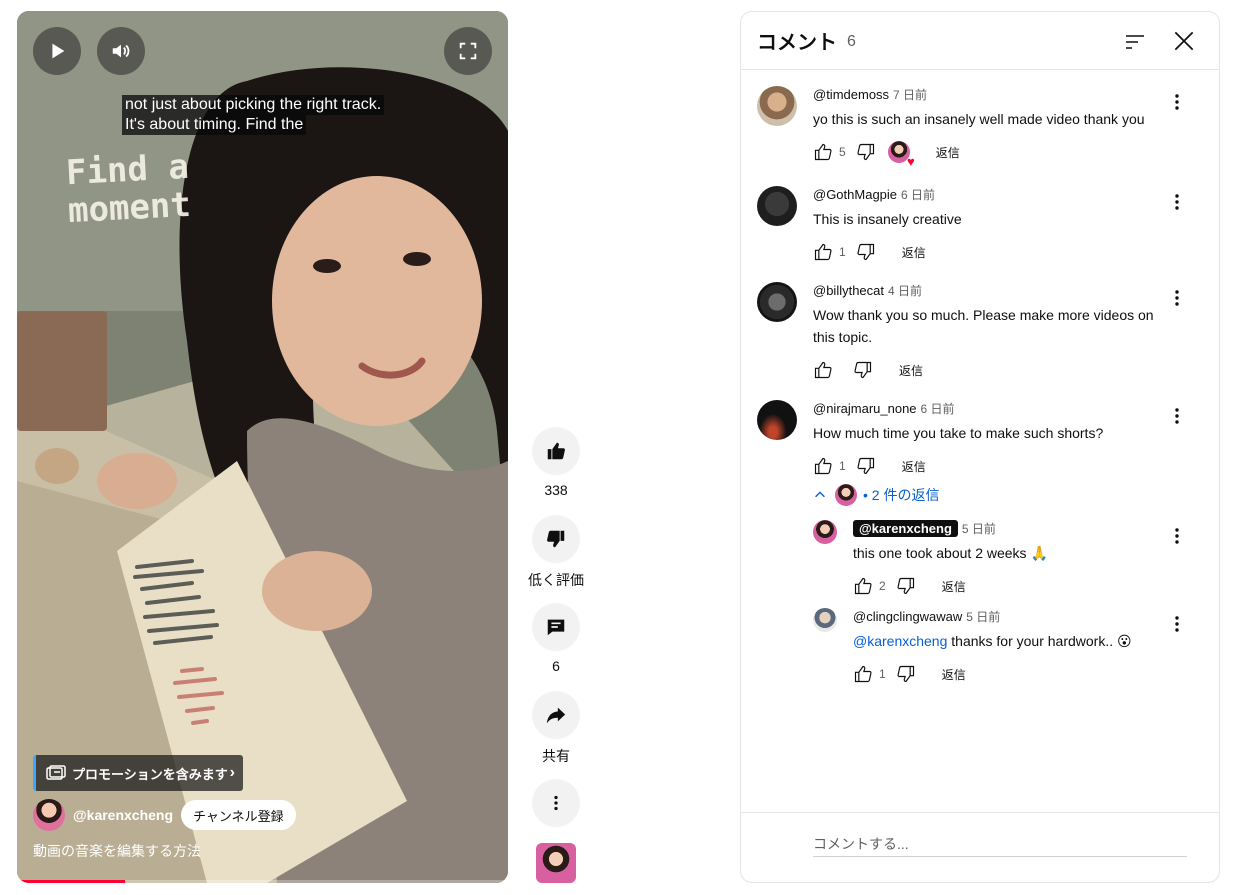 The height and width of the screenshot is (895, 1234). What do you see at coordinates (238, 815) in the screenshot?
I see `subscribe-button: チャンネル登録` at bounding box center [238, 815].